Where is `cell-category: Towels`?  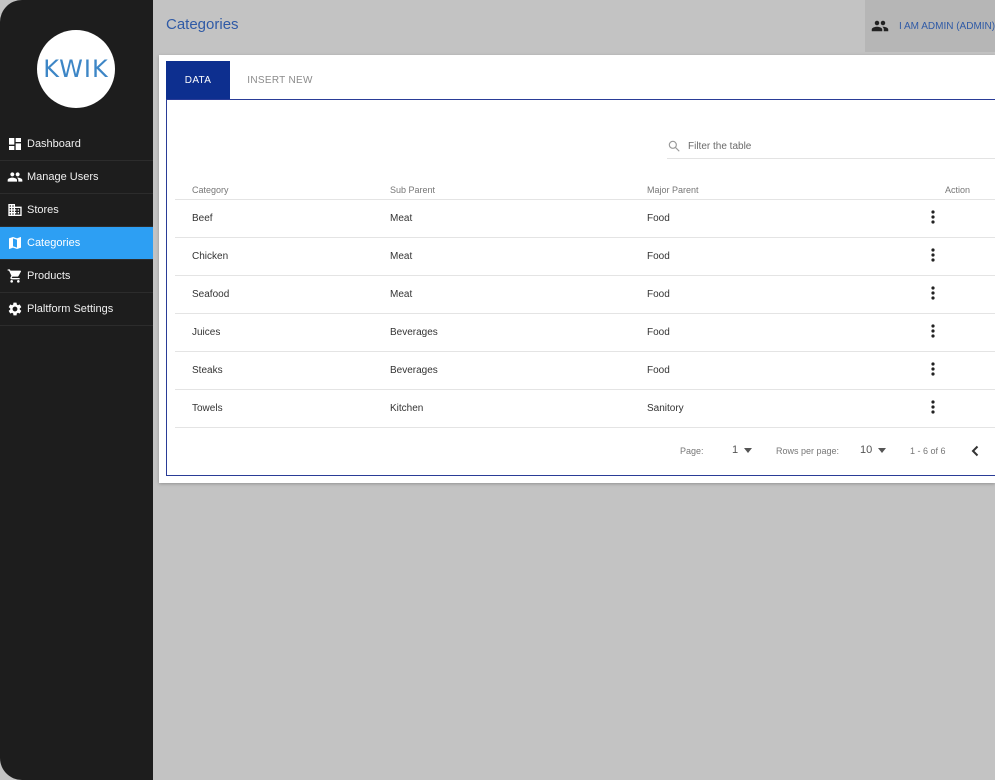 cell-category: Towels is located at coordinates (282, 408).